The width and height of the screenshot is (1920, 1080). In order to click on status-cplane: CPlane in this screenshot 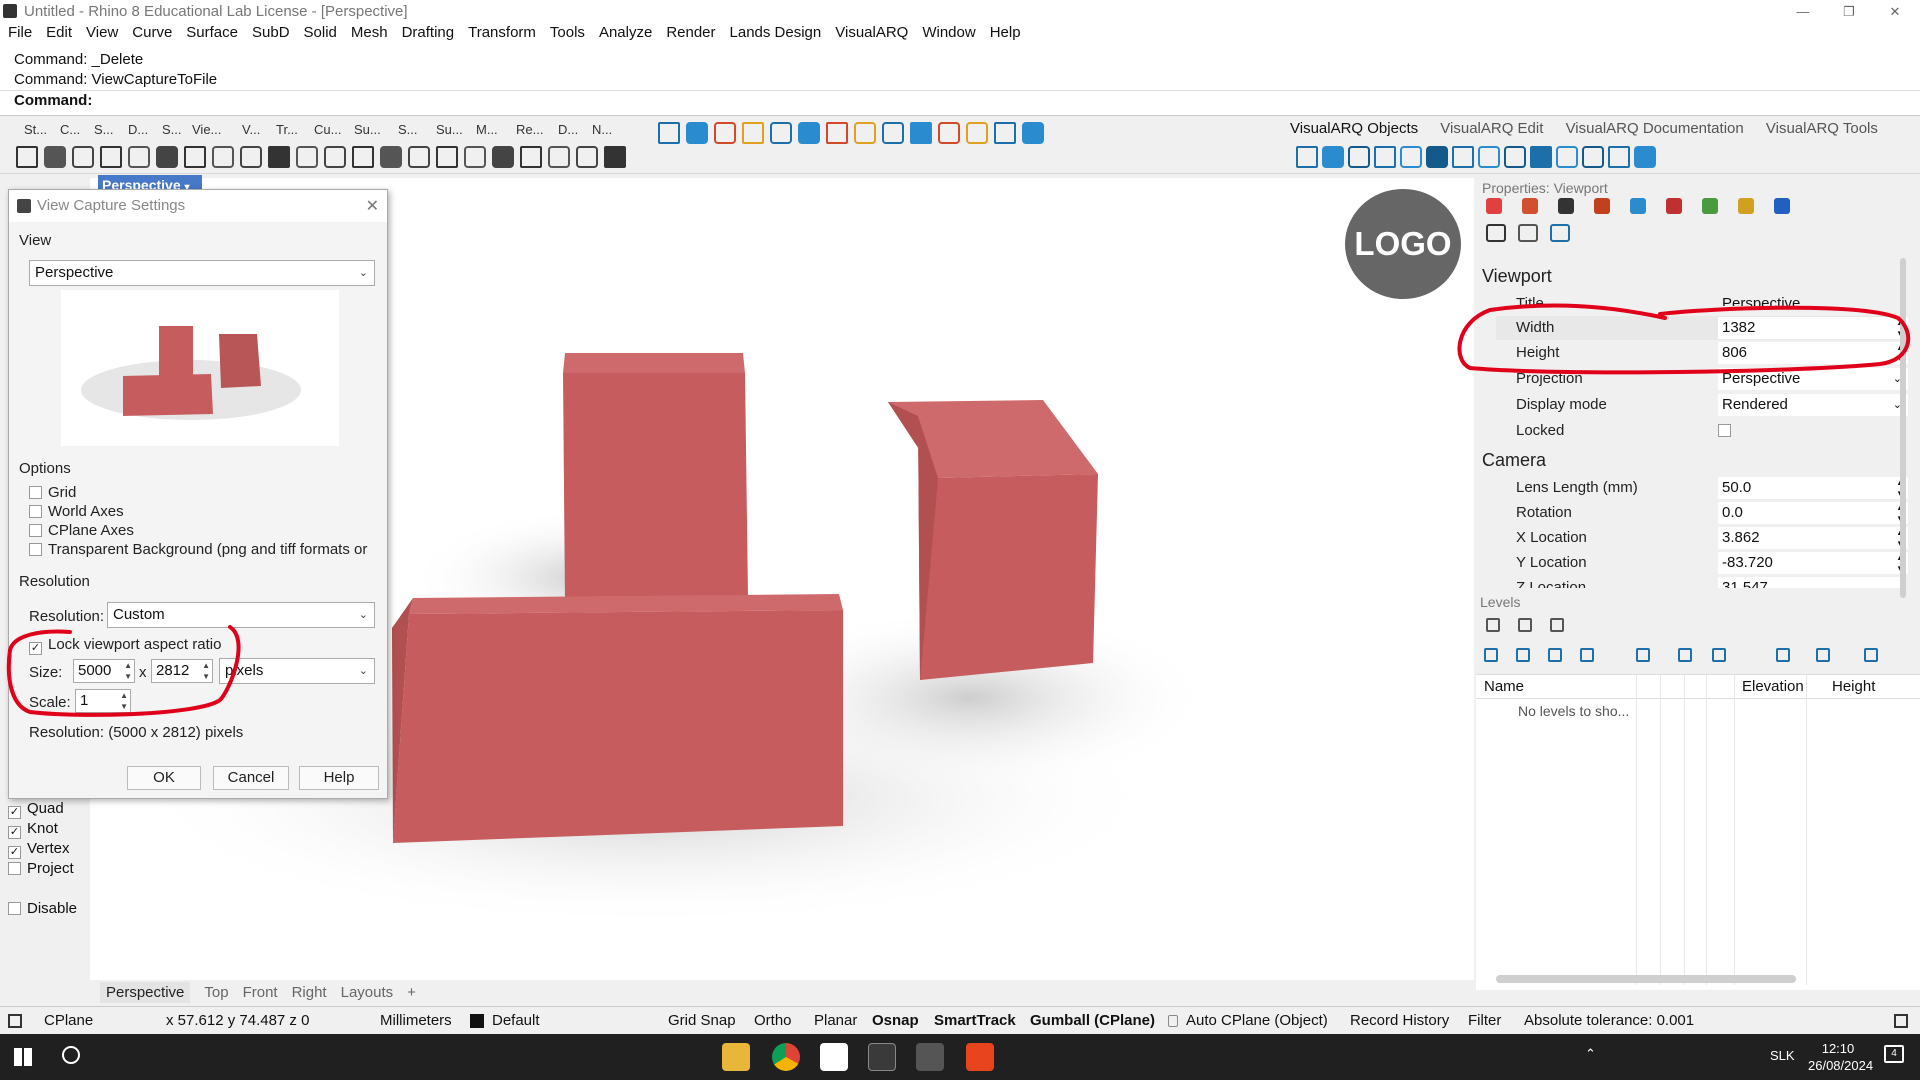, I will do `click(68, 1021)`.